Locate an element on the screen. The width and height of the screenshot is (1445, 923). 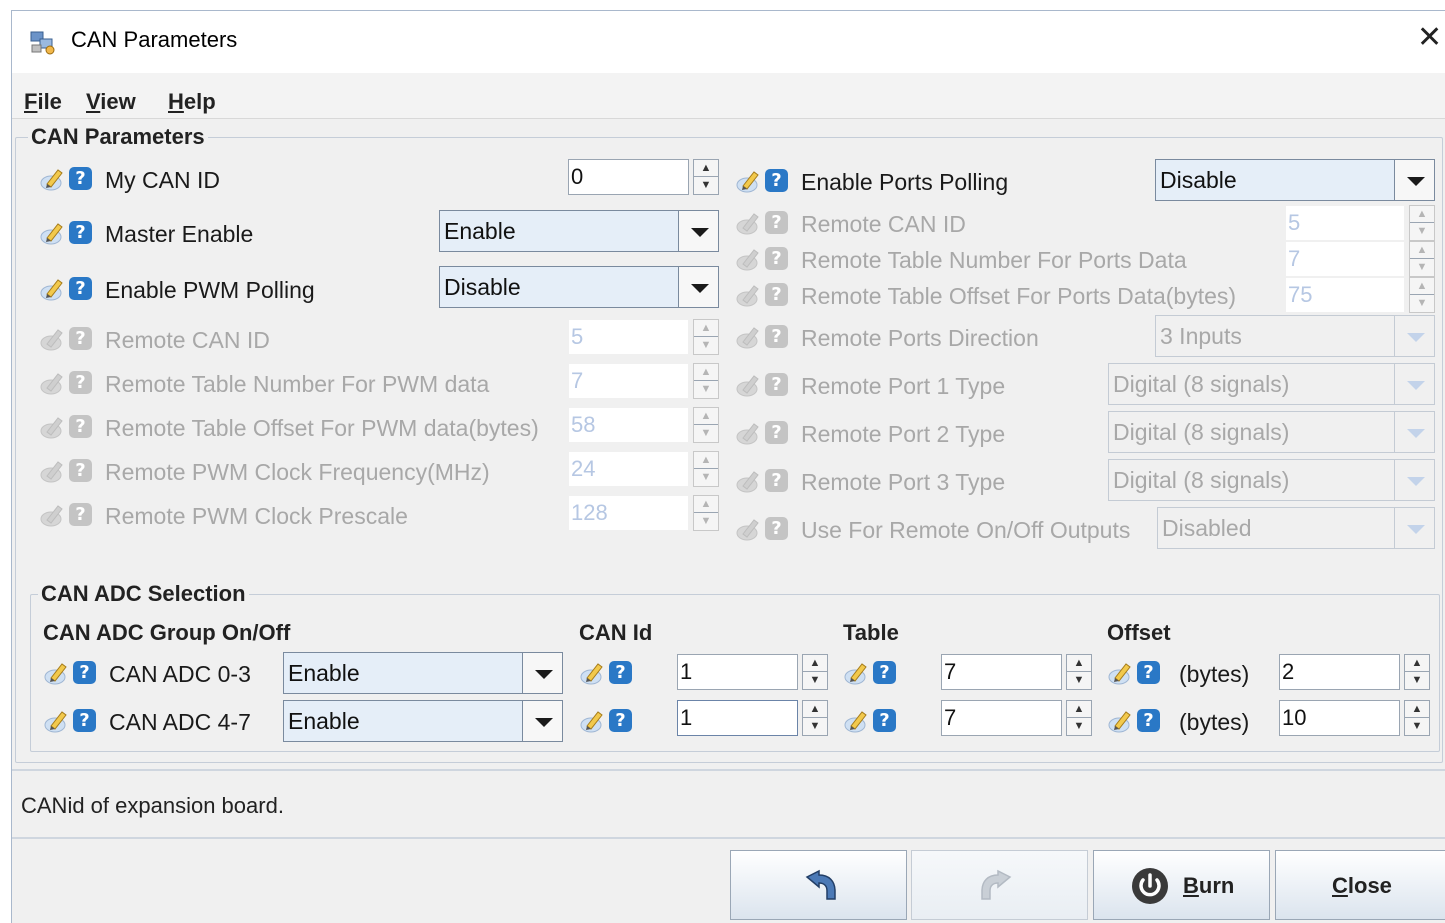
my-can-id-spinner: 0 ▲ ▼ is located at coordinates (643, 177).